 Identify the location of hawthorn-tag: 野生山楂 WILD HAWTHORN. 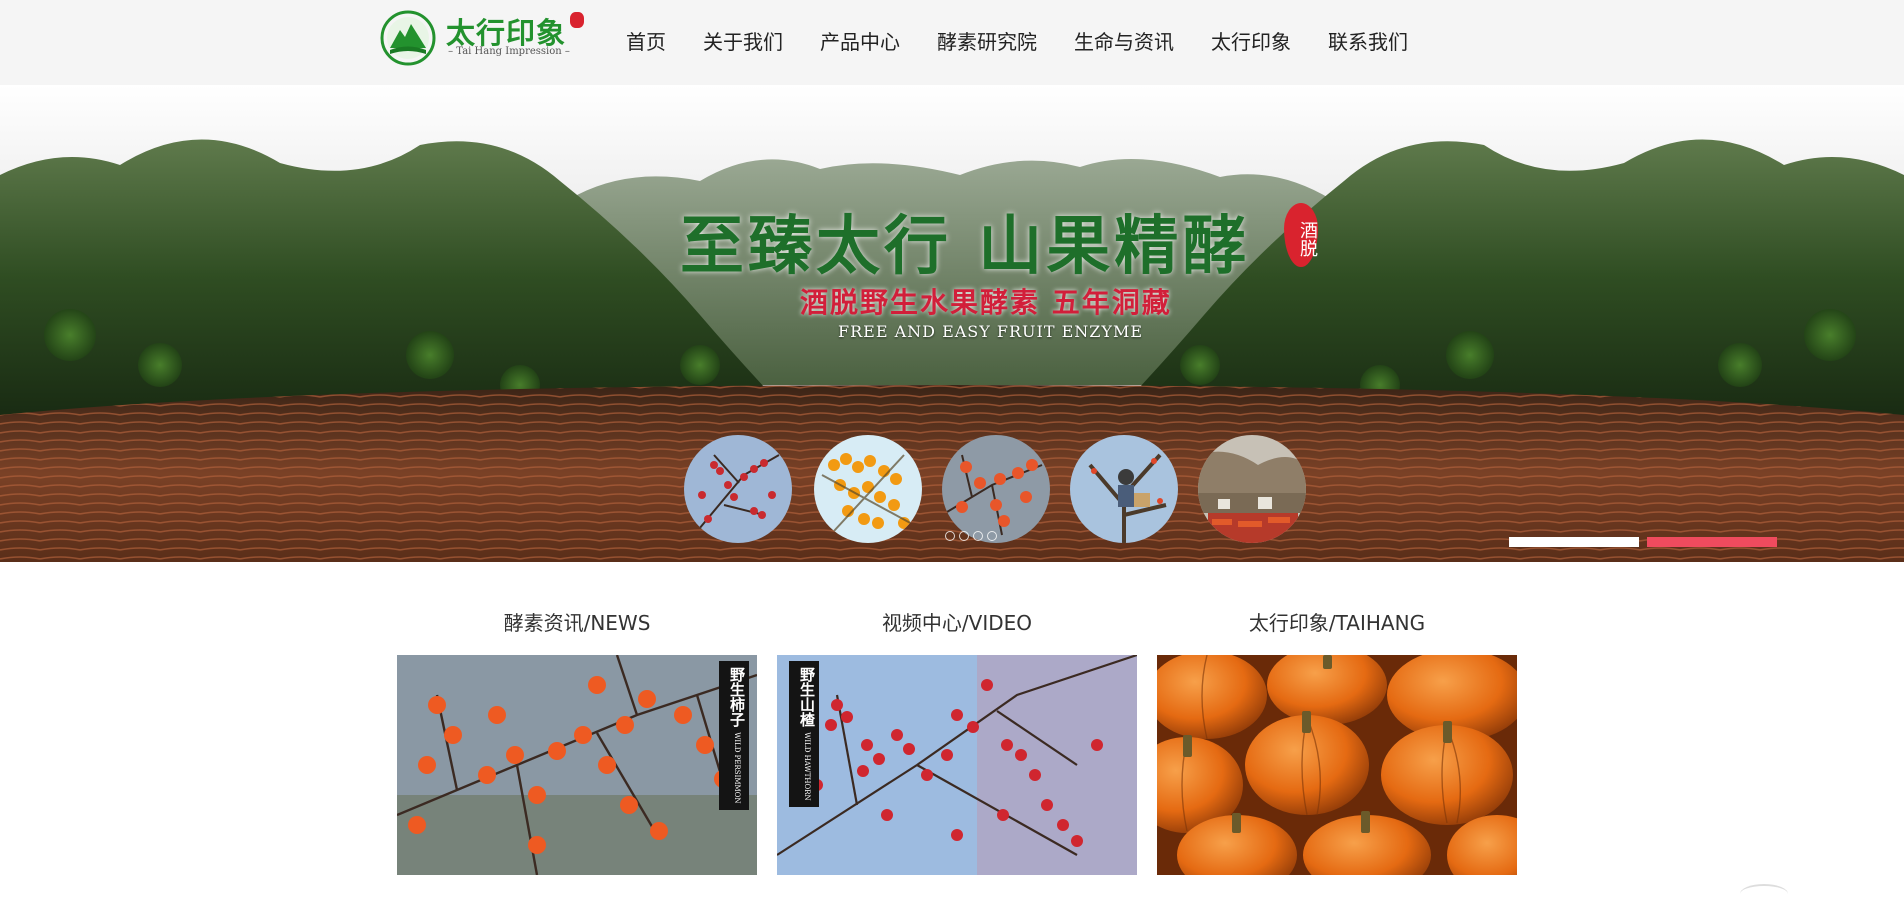
(804, 734).